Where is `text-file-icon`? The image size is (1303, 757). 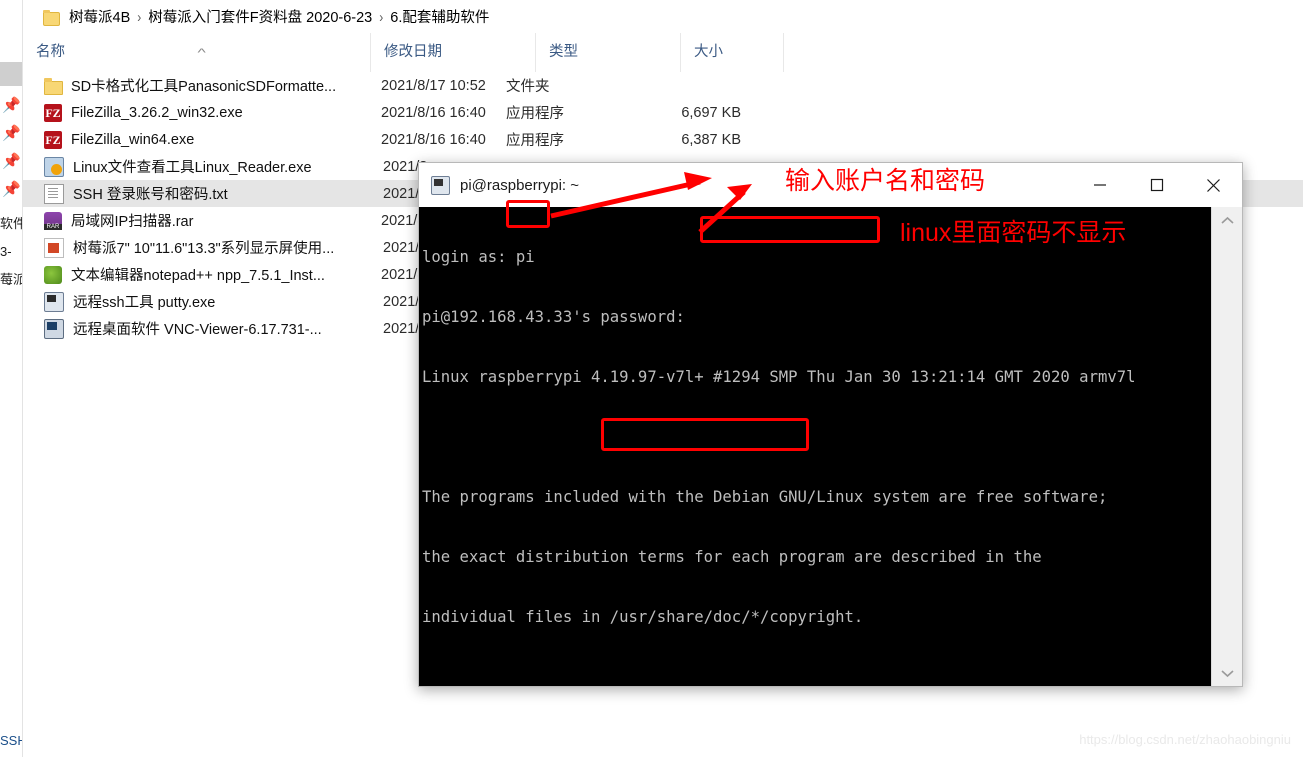 text-file-icon is located at coordinates (54, 193).